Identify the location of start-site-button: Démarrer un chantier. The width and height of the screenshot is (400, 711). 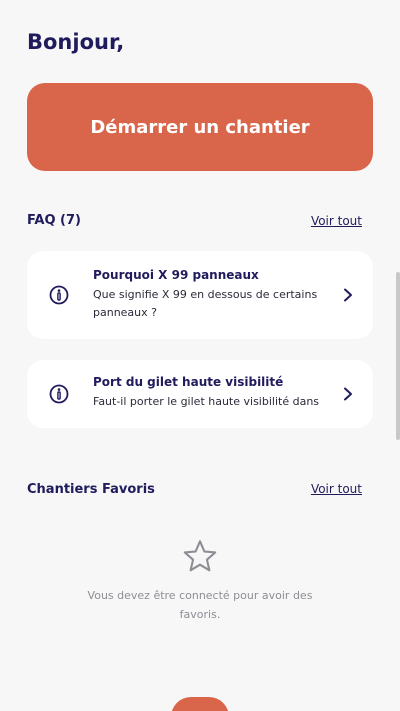
(200, 127).